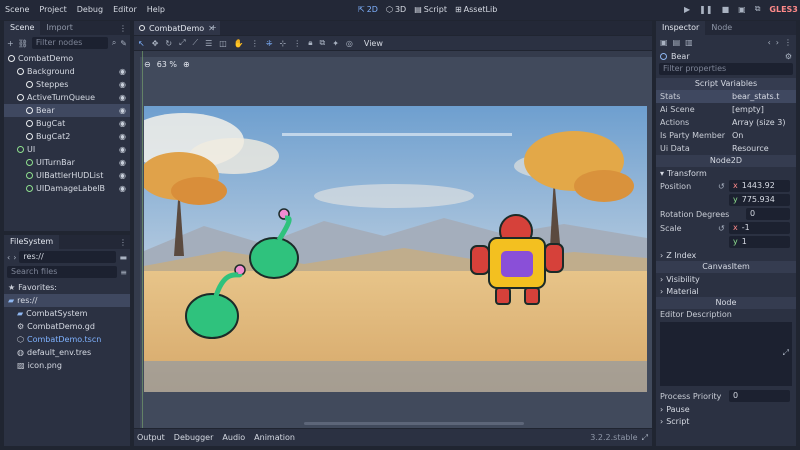 Image resolution: width=800 pixels, height=450 pixels. What do you see at coordinates (67, 162) in the screenshot?
I see `tree-item-uiturnbar: UITurnBar ◉` at bounding box center [67, 162].